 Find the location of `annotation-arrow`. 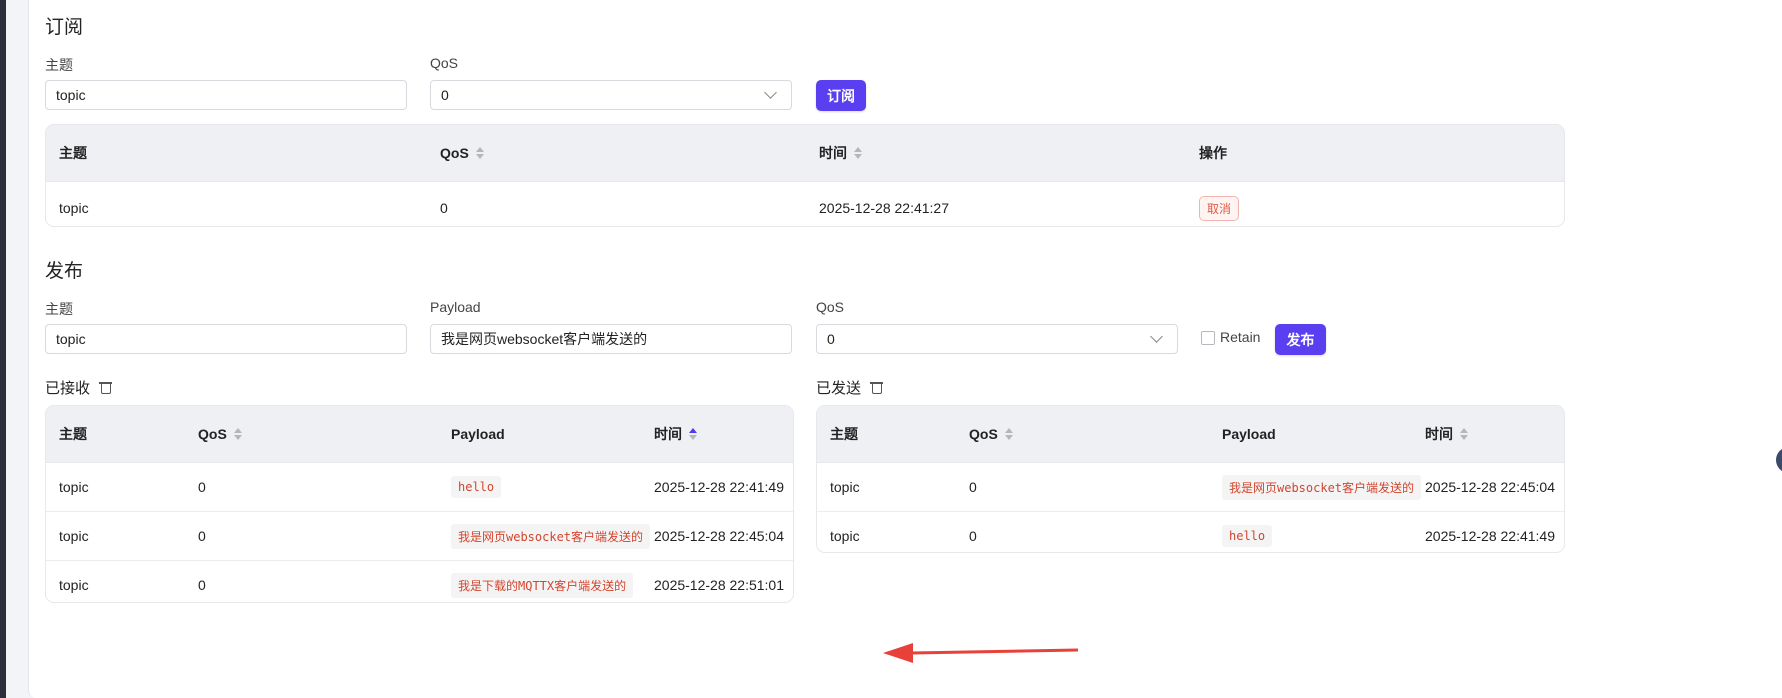

annotation-arrow is located at coordinates (981, 653).